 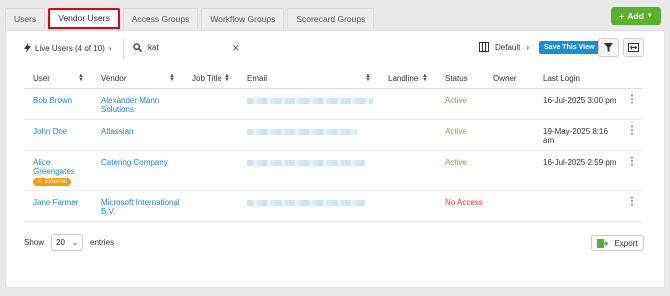 What do you see at coordinates (210, 79) in the screenshot?
I see `column-header-job-title: Job Title ▲ ▼` at bounding box center [210, 79].